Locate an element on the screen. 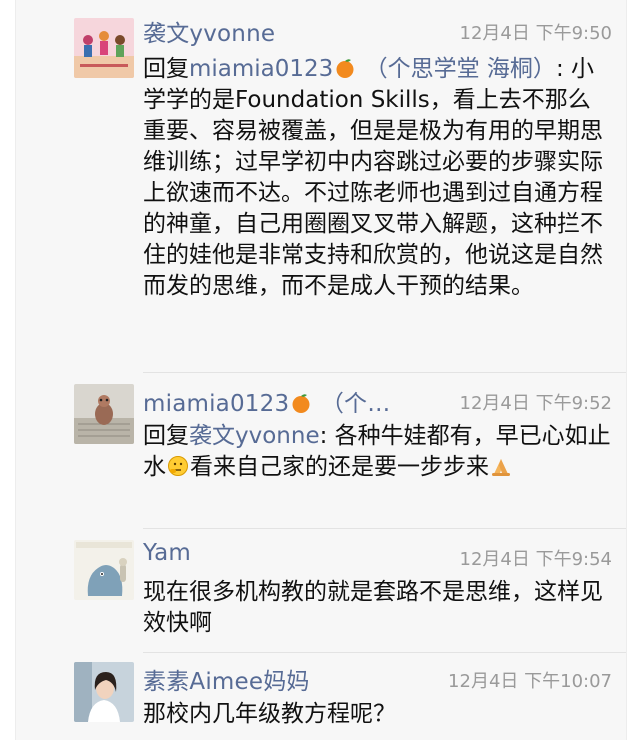  cartoon-dino-avatar-icon is located at coordinates (104, 570).